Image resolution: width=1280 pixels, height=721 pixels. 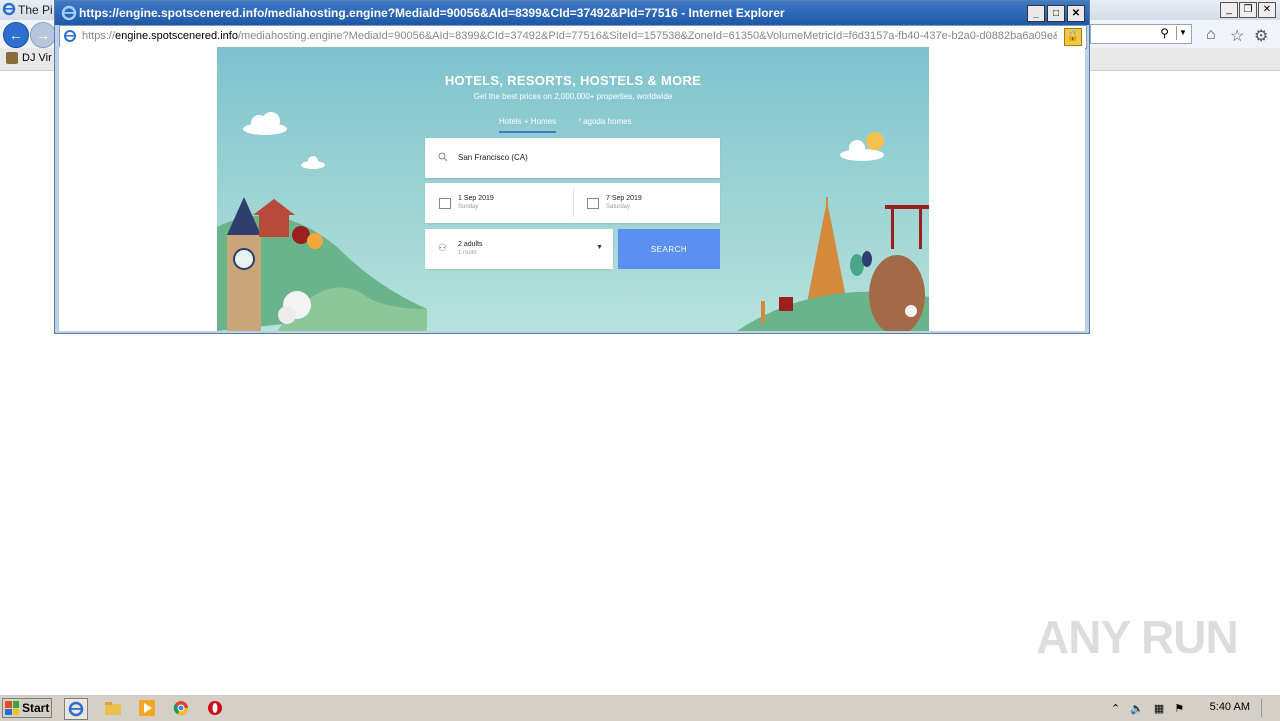 What do you see at coordinates (16, 35) in the screenshot?
I see `back-button: ←` at bounding box center [16, 35].